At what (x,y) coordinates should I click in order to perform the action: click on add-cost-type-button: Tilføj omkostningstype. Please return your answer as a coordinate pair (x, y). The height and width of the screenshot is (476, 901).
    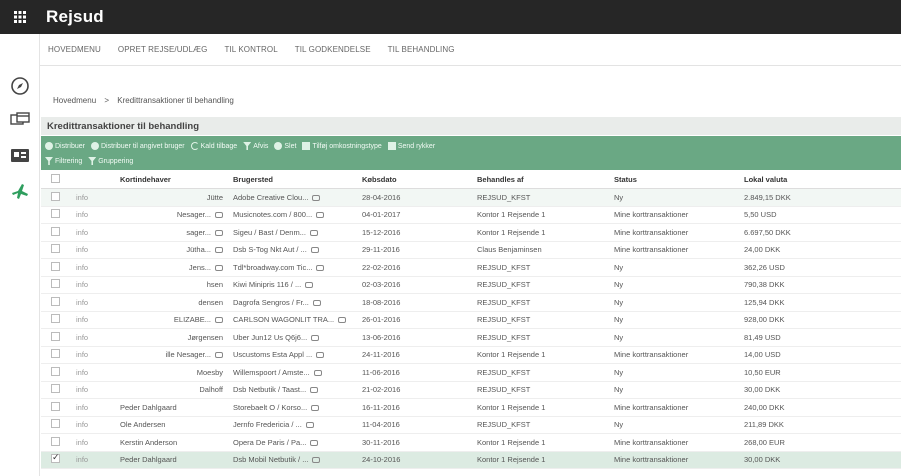
    Looking at the image, I should click on (342, 146).